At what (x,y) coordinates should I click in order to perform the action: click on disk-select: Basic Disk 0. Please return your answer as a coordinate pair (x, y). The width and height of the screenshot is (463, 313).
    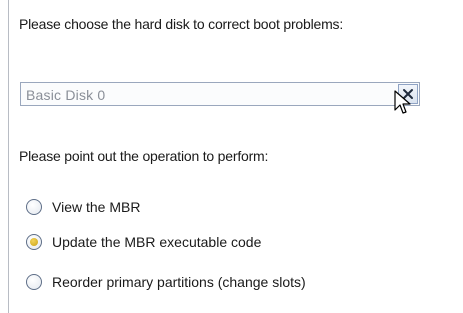
    Looking at the image, I should click on (220, 94).